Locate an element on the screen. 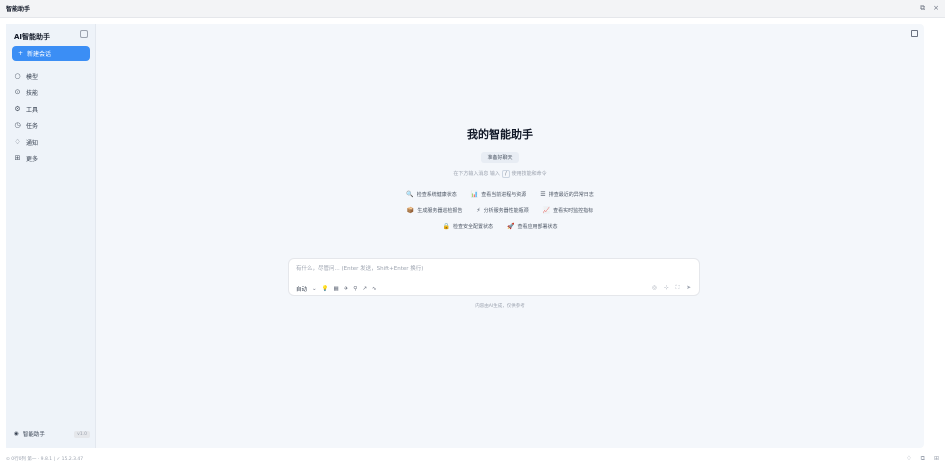 The height and width of the screenshot is (468, 945). sidebar-item-tools: ⚙ 工具 is located at coordinates (52, 109).